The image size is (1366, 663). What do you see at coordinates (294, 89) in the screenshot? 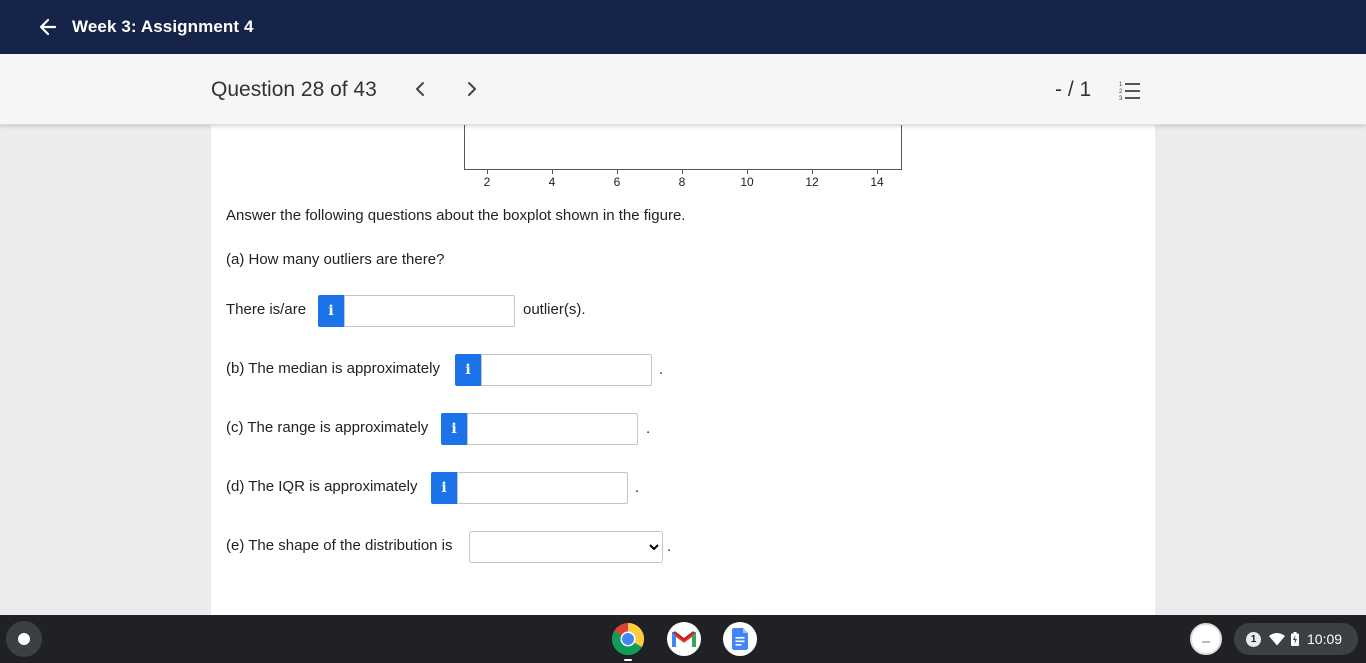
I see `question-counter: Question 28 of 43` at bounding box center [294, 89].